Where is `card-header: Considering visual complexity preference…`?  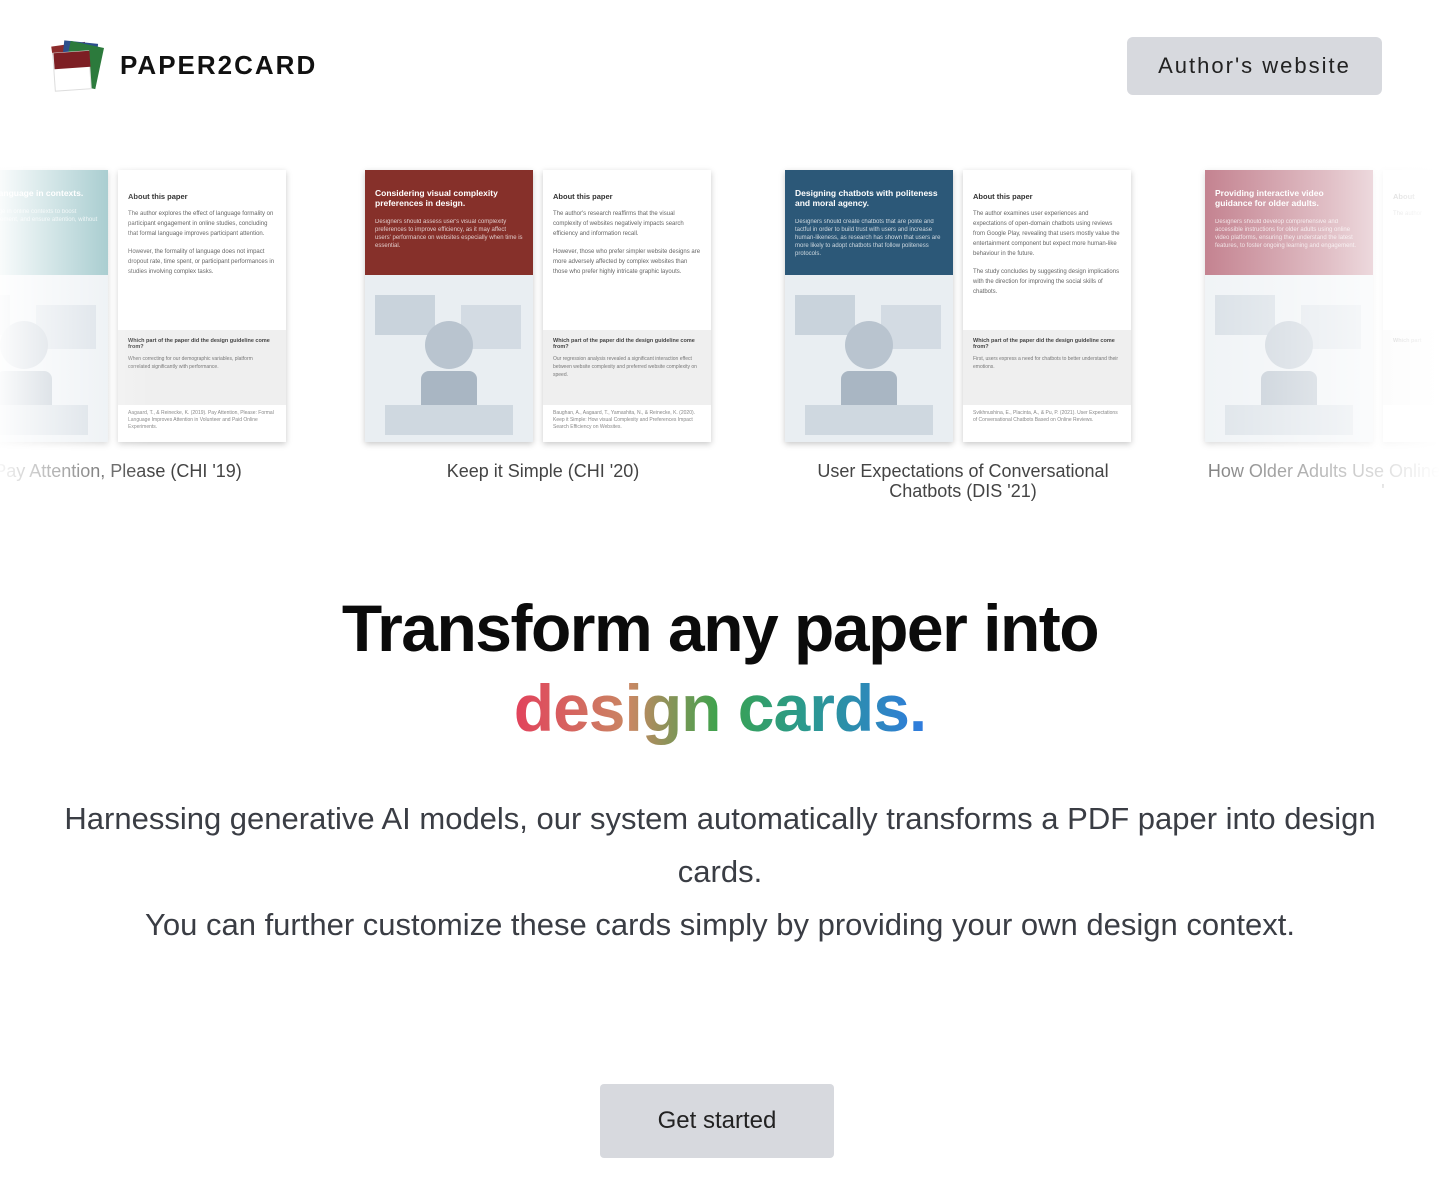 card-header: Considering visual complexity preference… is located at coordinates (449, 222).